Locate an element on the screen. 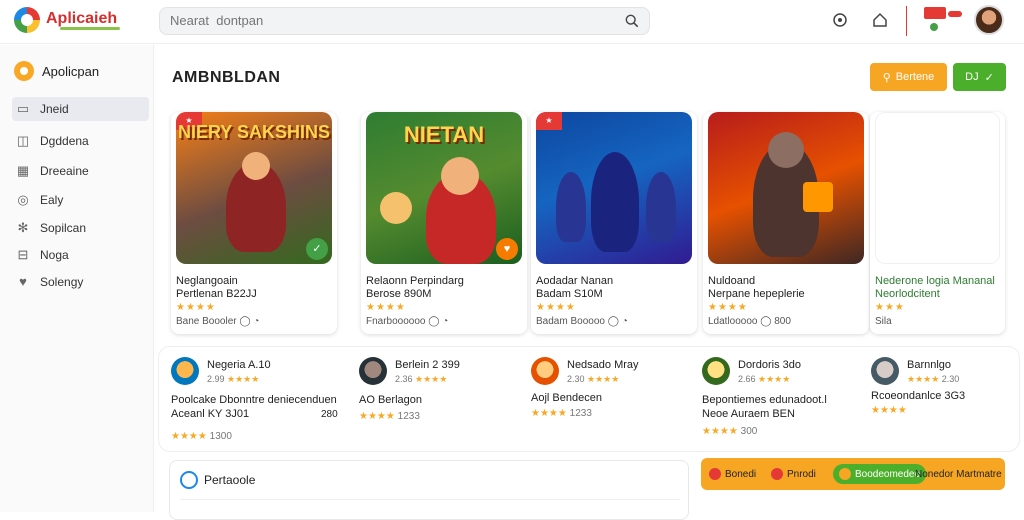  notification-flag-icon is located at coordinates (944, 19).